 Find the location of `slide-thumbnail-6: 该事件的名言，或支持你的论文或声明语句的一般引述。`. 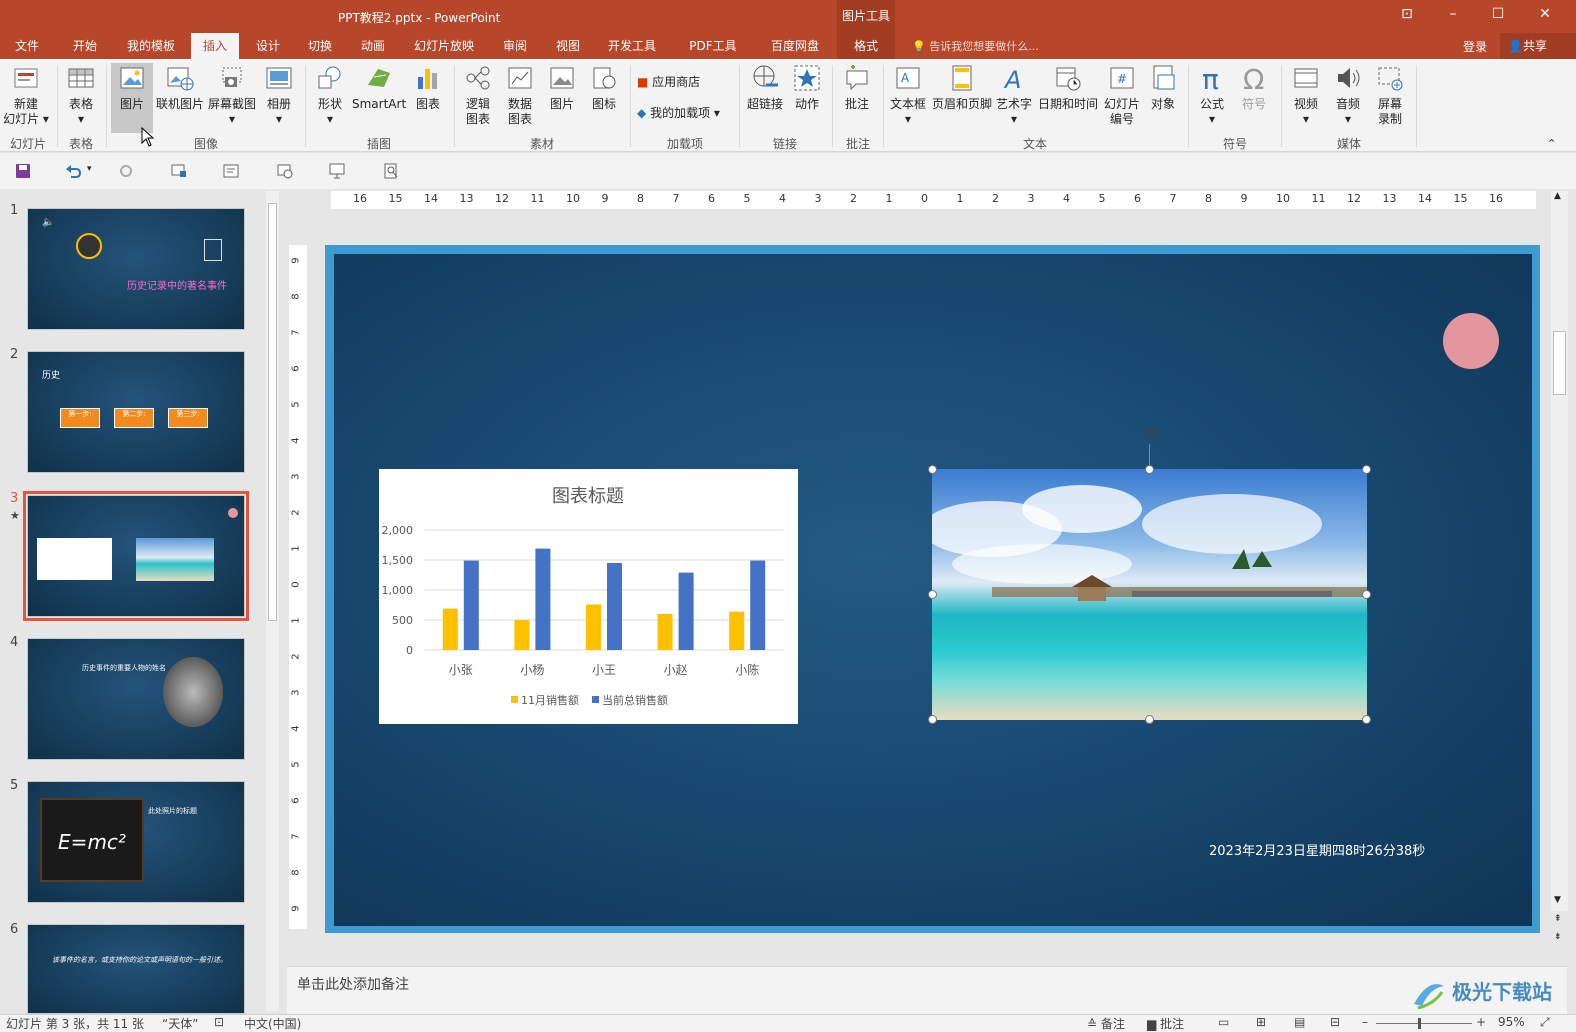

slide-thumbnail-6: 该事件的名言，或支持你的论文或声明语句的一般引述。 is located at coordinates (136, 969).